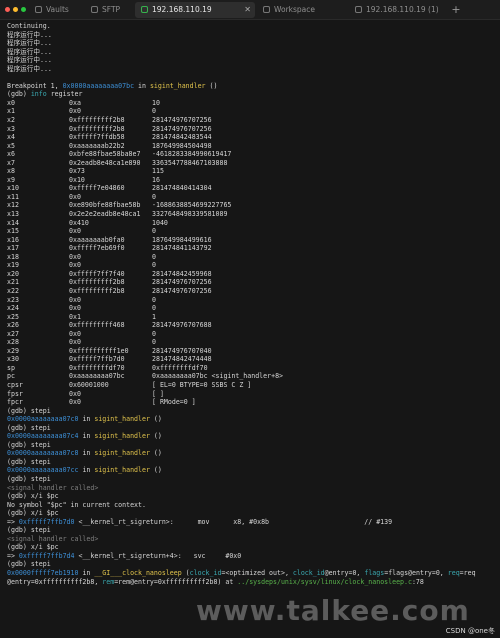  Describe the element at coordinates (252, 223) in the screenshot. I see `terminal-line: x14 0x410 1040` at that location.